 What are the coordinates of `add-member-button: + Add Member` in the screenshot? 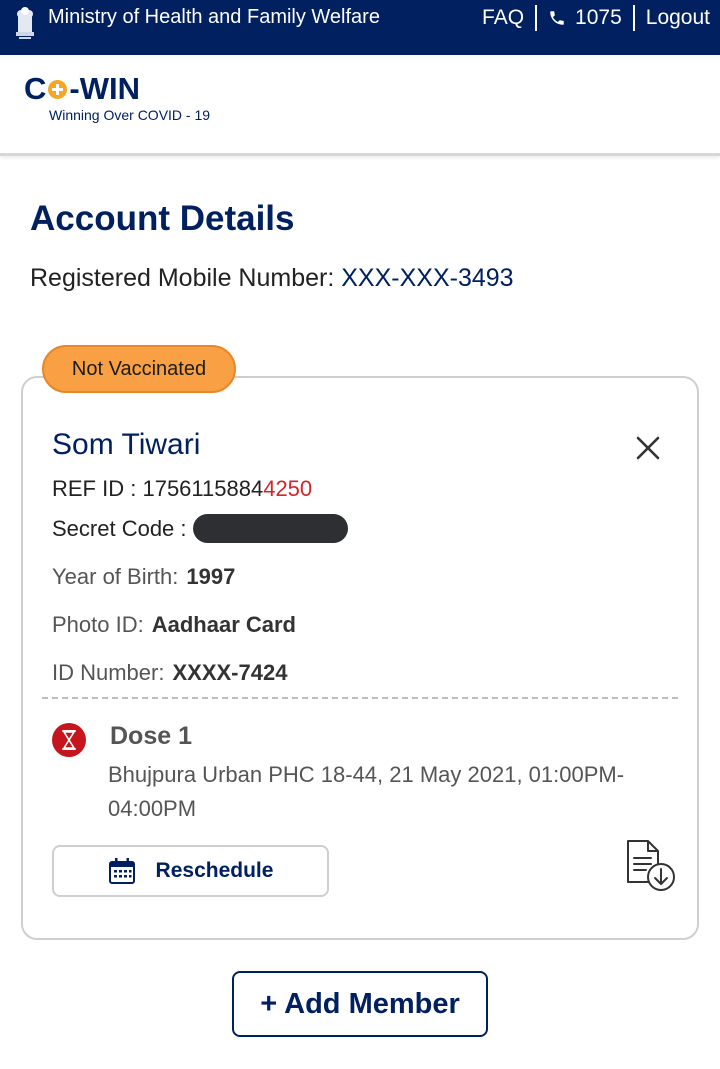 It's located at (360, 1004).